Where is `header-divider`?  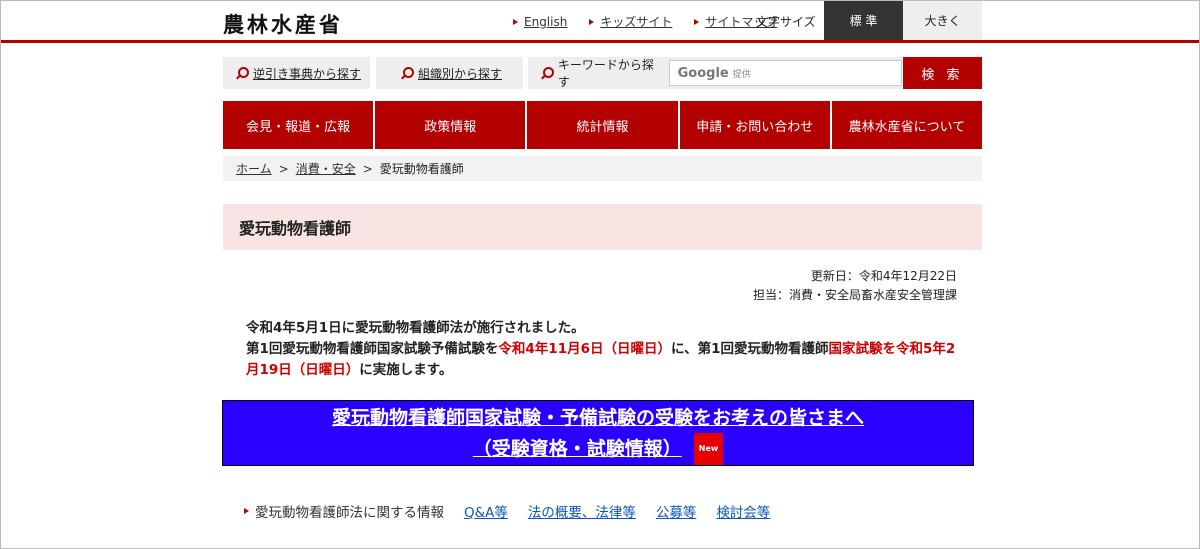
header-divider is located at coordinates (600, 41).